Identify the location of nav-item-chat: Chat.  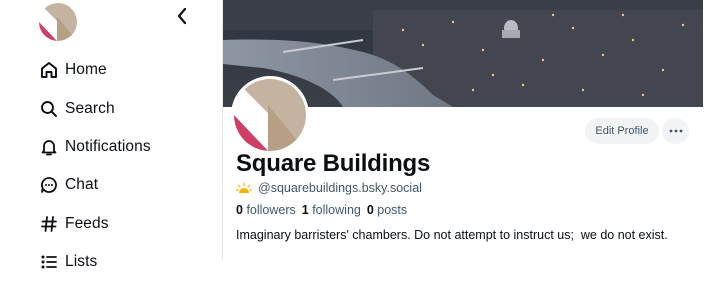
(94, 185).